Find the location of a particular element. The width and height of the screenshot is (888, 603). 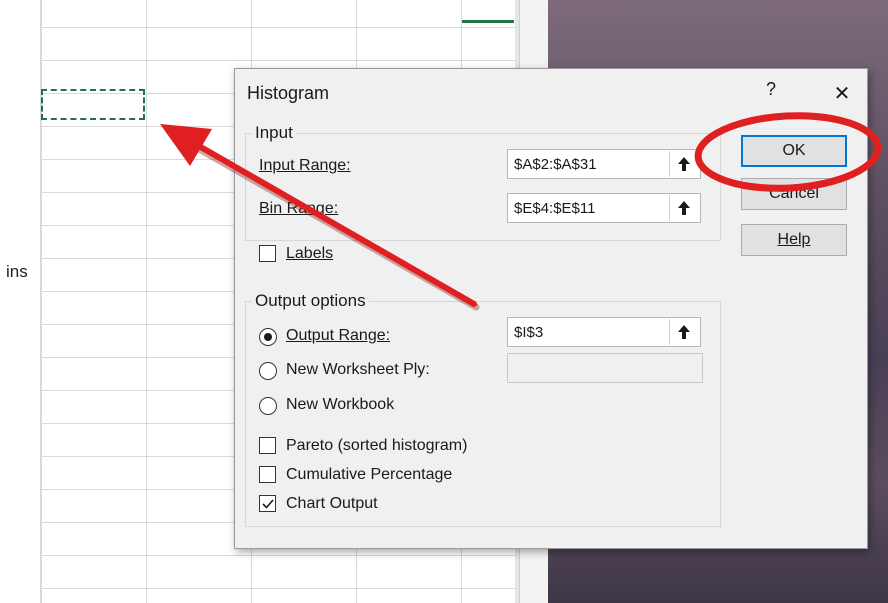

column-a is located at coordinates (20, 301).